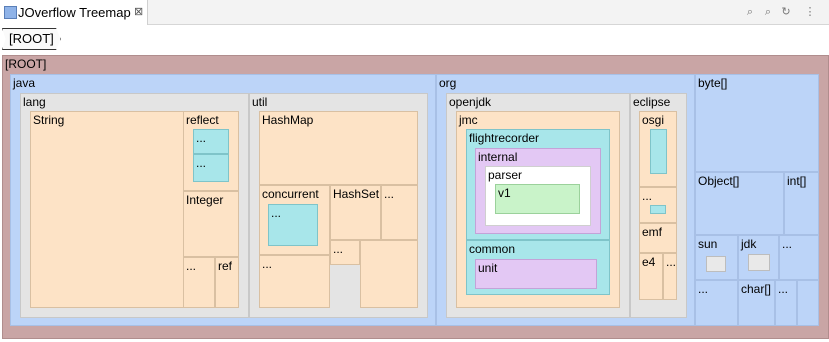 Image resolution: width=829 pixels, height=342 pixels. What do you see at coordinates (749, 244) in the screenshot?
I see `node-label: jdk` at bounding box center [749, 244].